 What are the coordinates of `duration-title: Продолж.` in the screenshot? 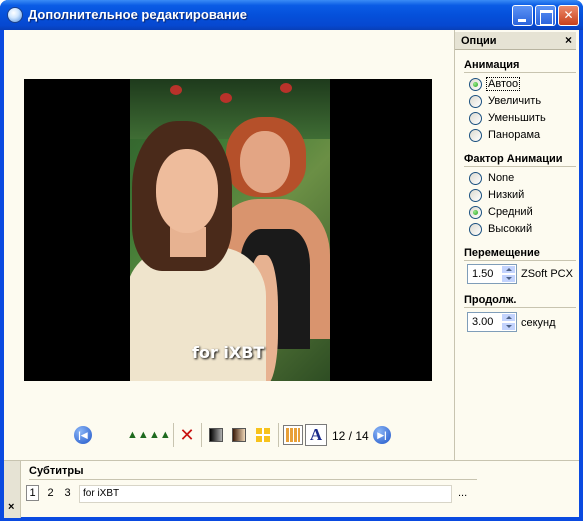 It's located at (490, 300).